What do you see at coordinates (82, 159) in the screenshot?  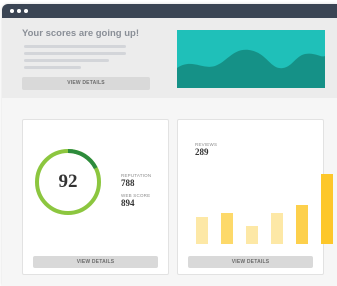 I see `gauge-progress-arc` at bounding box center [82, 159].